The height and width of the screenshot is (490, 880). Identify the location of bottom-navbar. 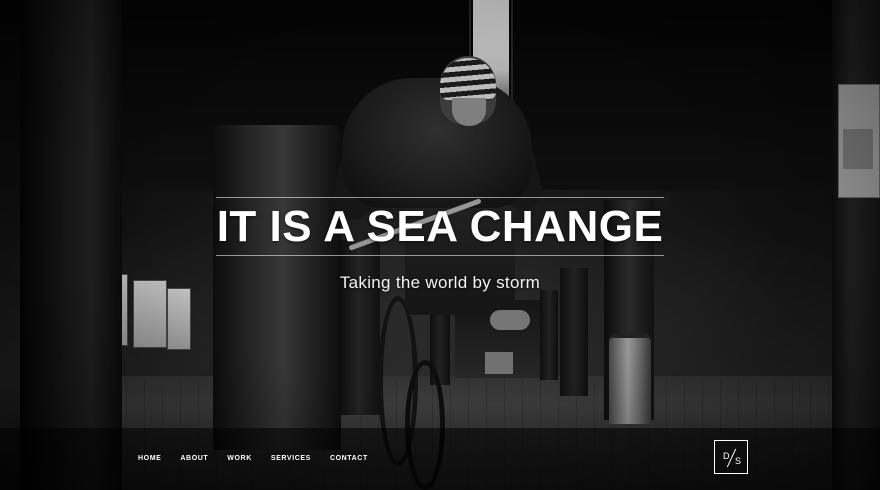
(440, 459).